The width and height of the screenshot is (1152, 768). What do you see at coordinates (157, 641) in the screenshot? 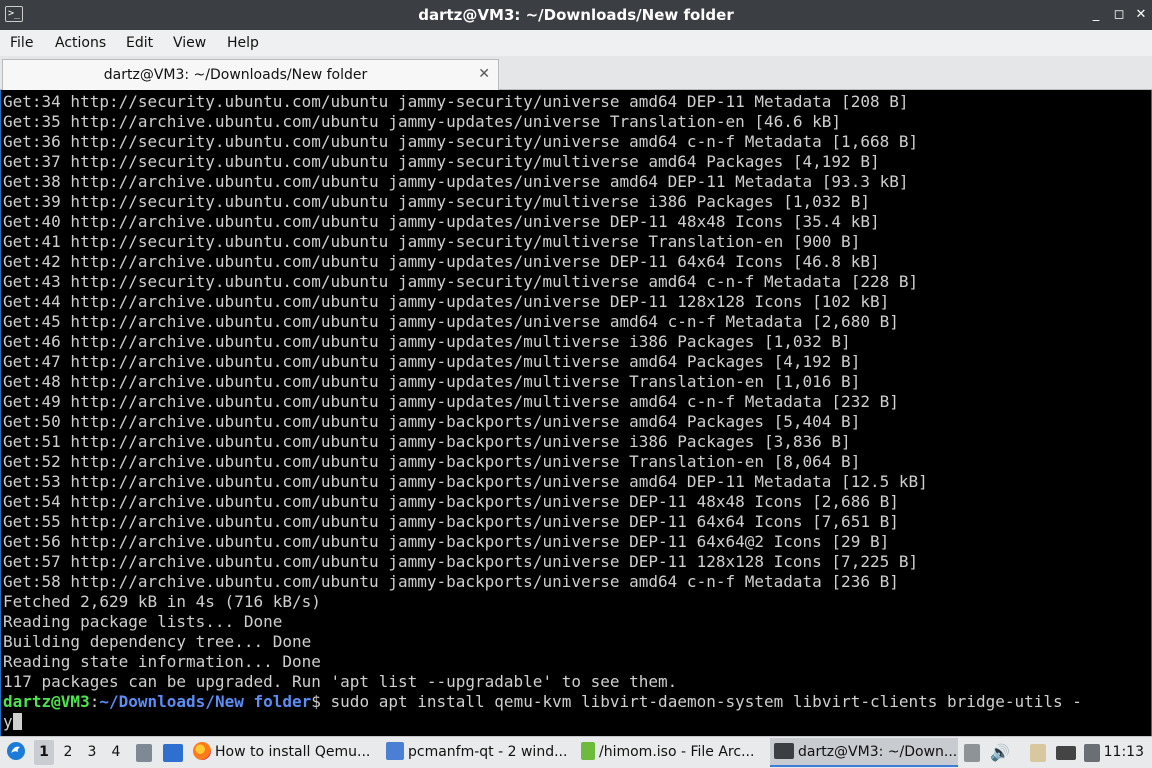
I see `terminal-line: Building dependency tree... Done` at bounding box center [157, 641].